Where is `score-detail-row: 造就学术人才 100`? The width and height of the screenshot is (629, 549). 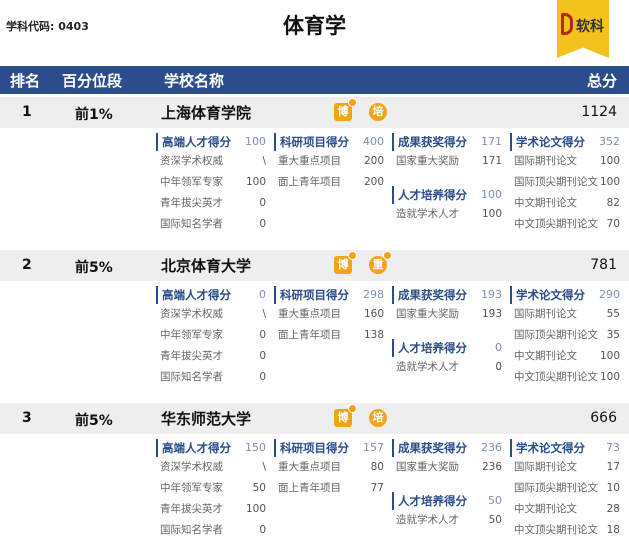 score-detail-row: 造就学术人才 100 is located at coordinates (449, 214).